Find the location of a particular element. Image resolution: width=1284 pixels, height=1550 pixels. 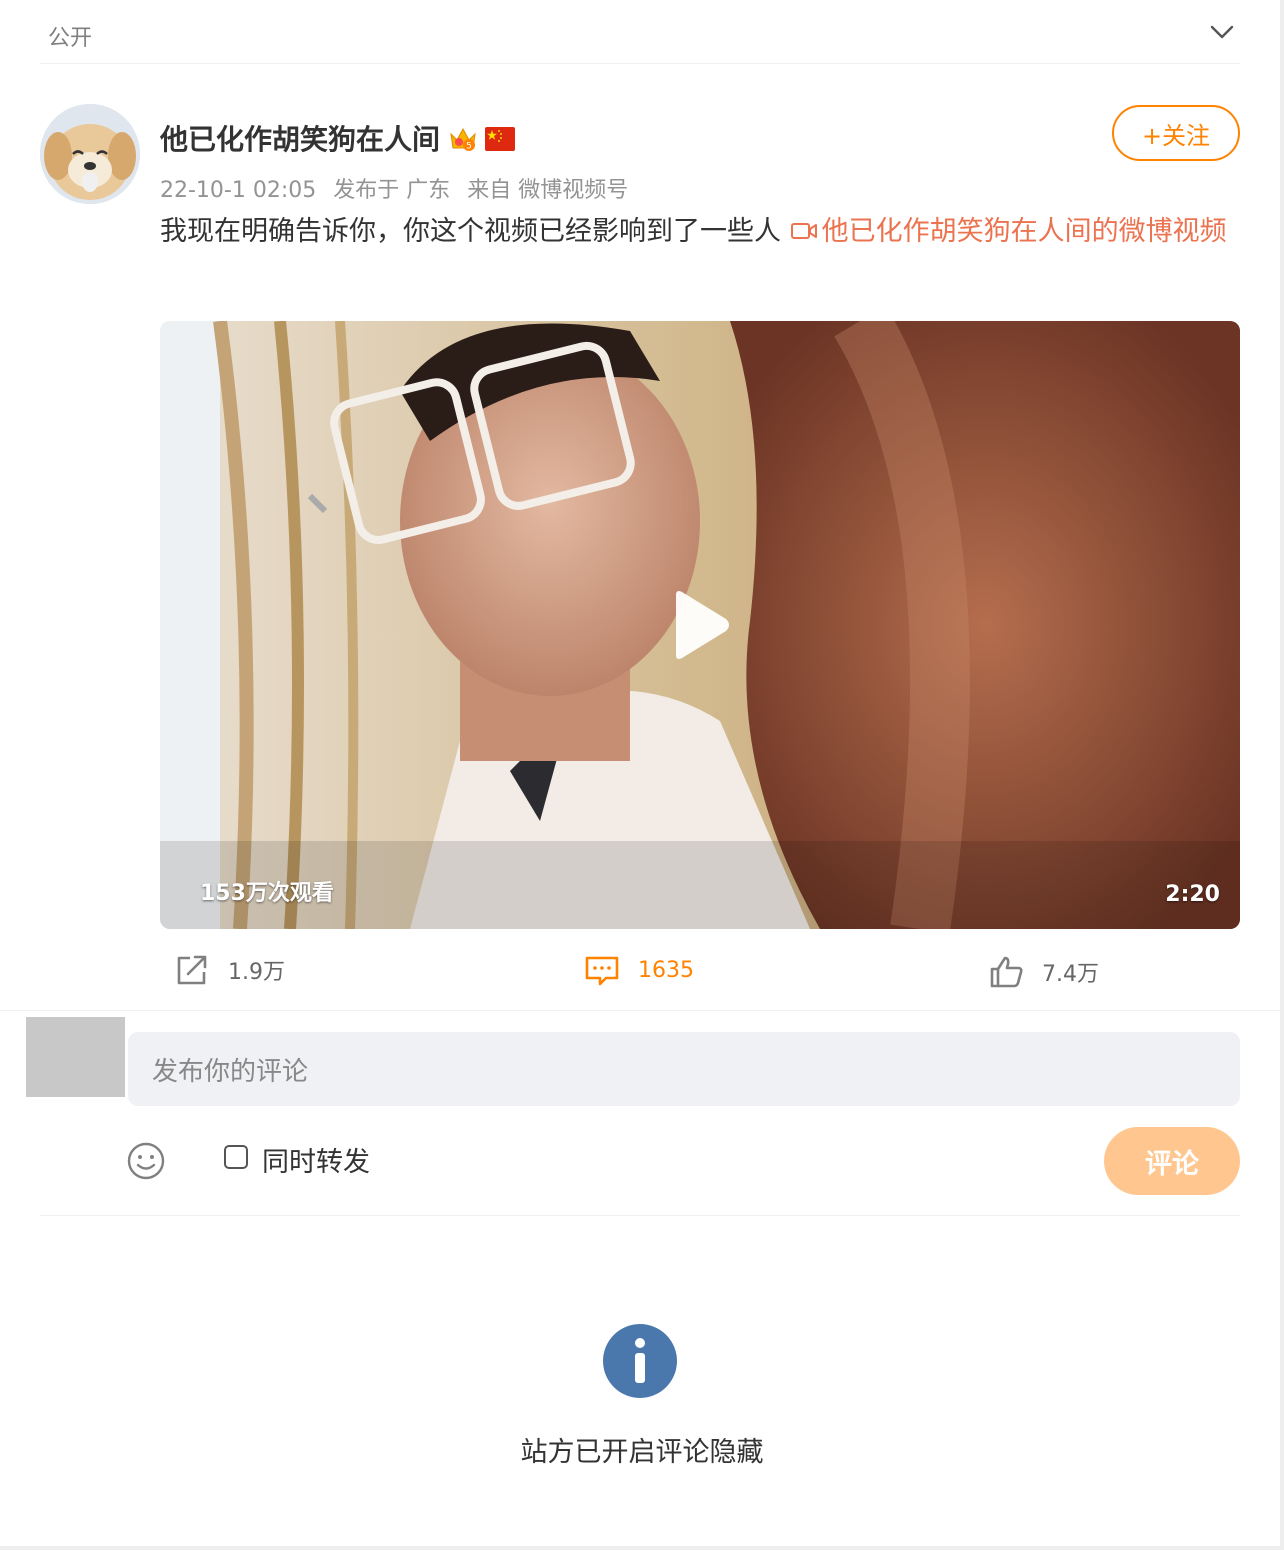

thumbs-up-icon is located at coordinates (1006, 972).